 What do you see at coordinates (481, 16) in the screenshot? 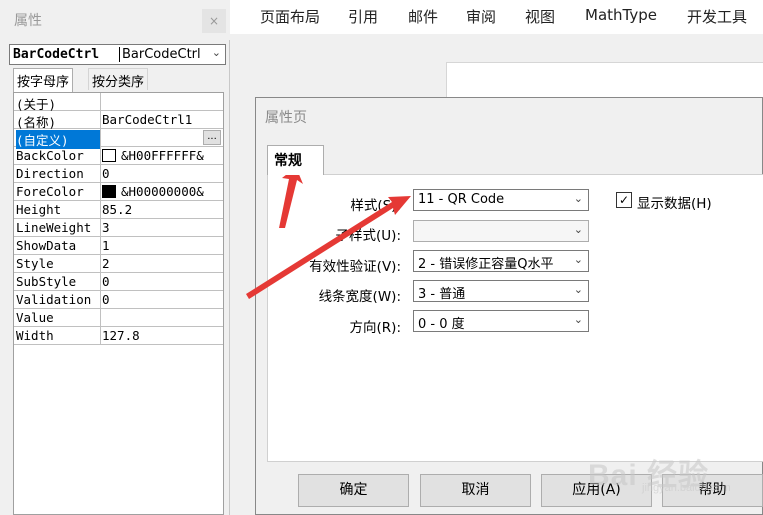
I see `ribbon-tab-review: 审阅` at bounding box center [481, 16].